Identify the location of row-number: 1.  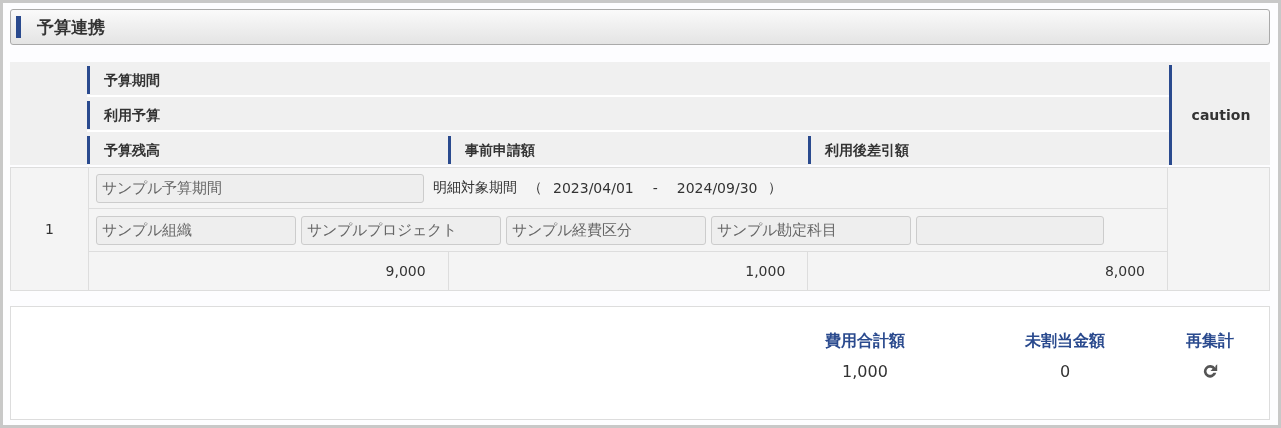
(49, 229).